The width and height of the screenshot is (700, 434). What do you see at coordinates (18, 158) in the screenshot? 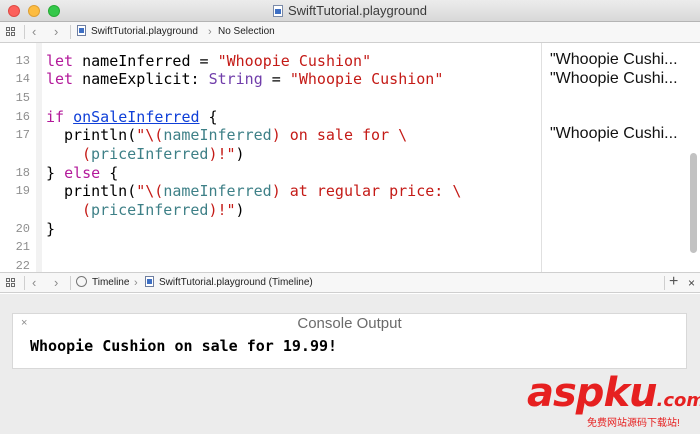
I see `line-number-gutter: 13 14 15 16 17 18 19 20 21 22` at bounding box center [18, 158].